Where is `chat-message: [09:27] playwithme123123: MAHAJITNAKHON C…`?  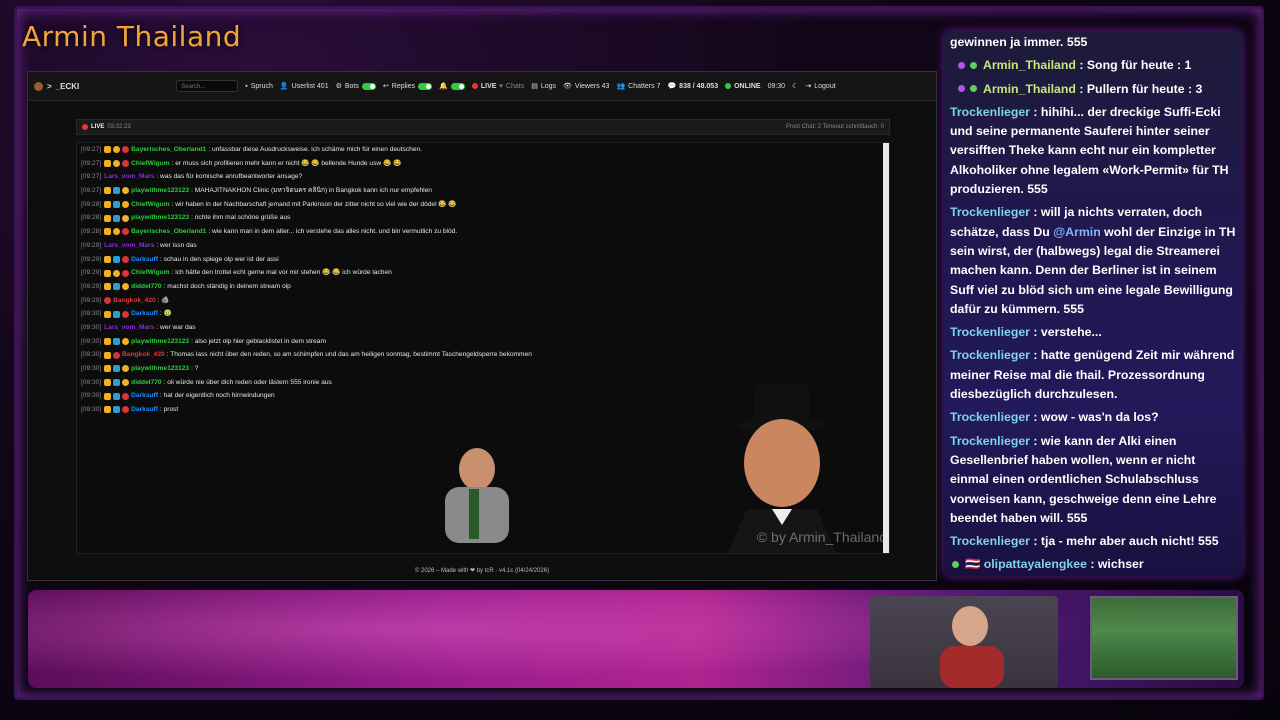
chat-message: [09:27] playwithme123123: MAHAJITNAKHON C… is located at coordinates (483, 191).